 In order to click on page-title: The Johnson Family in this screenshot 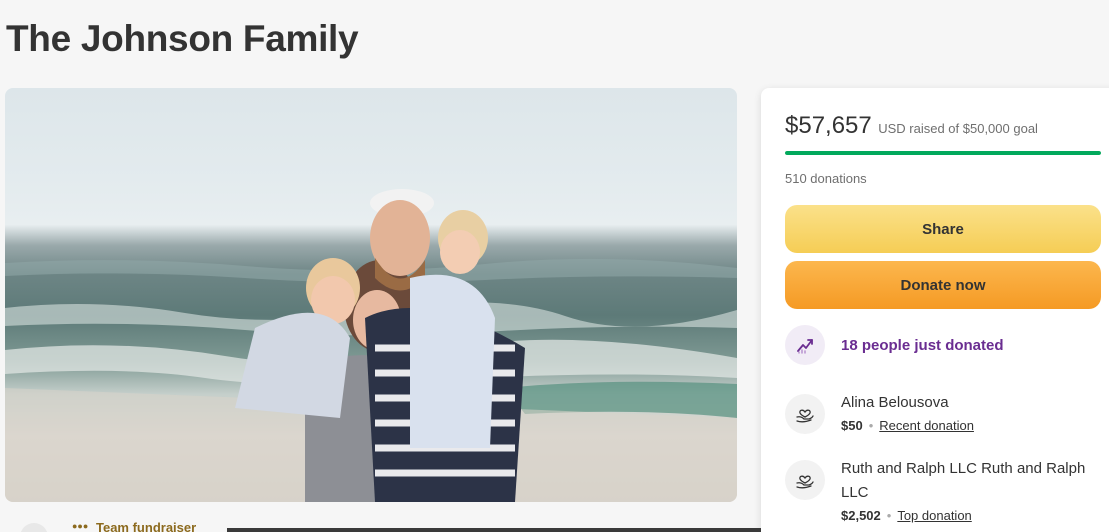, I will do `click(182, 38)`.